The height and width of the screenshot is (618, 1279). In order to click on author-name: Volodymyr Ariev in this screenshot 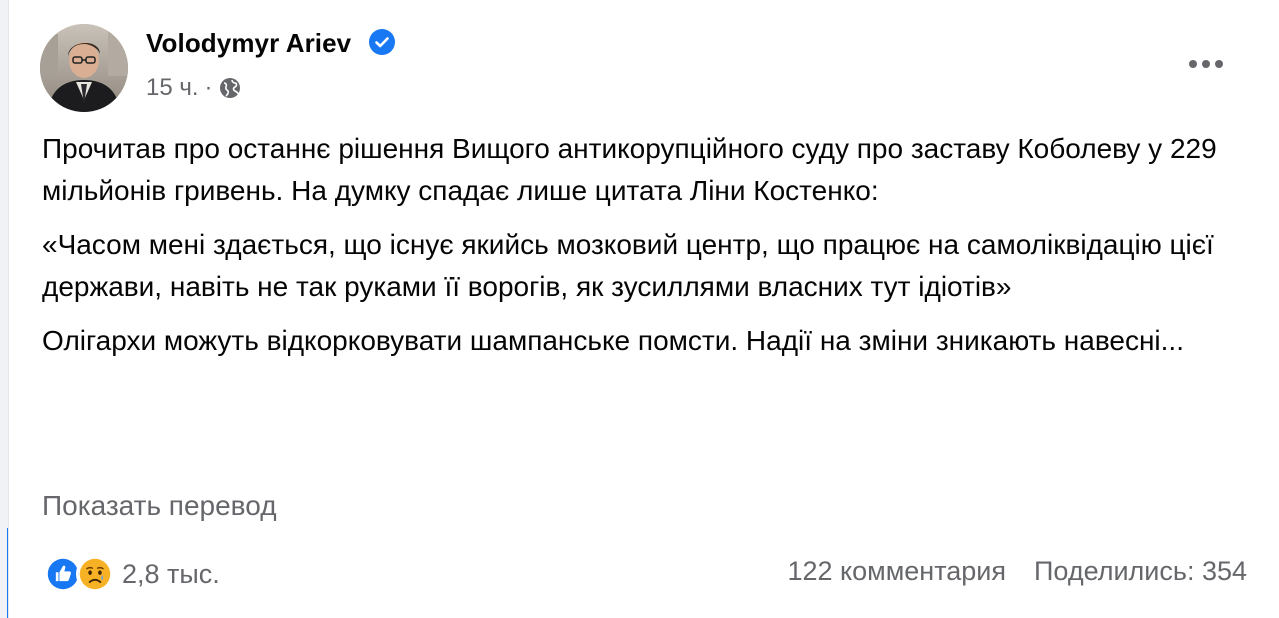, I will do `click(248, 43)`.